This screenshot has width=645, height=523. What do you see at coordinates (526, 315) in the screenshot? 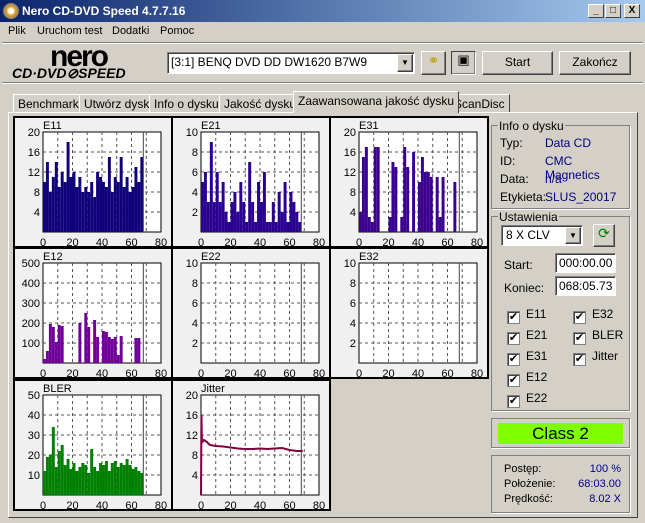
I see `checkbox-e11: ✔ E11` at bounding box center [526, 315].